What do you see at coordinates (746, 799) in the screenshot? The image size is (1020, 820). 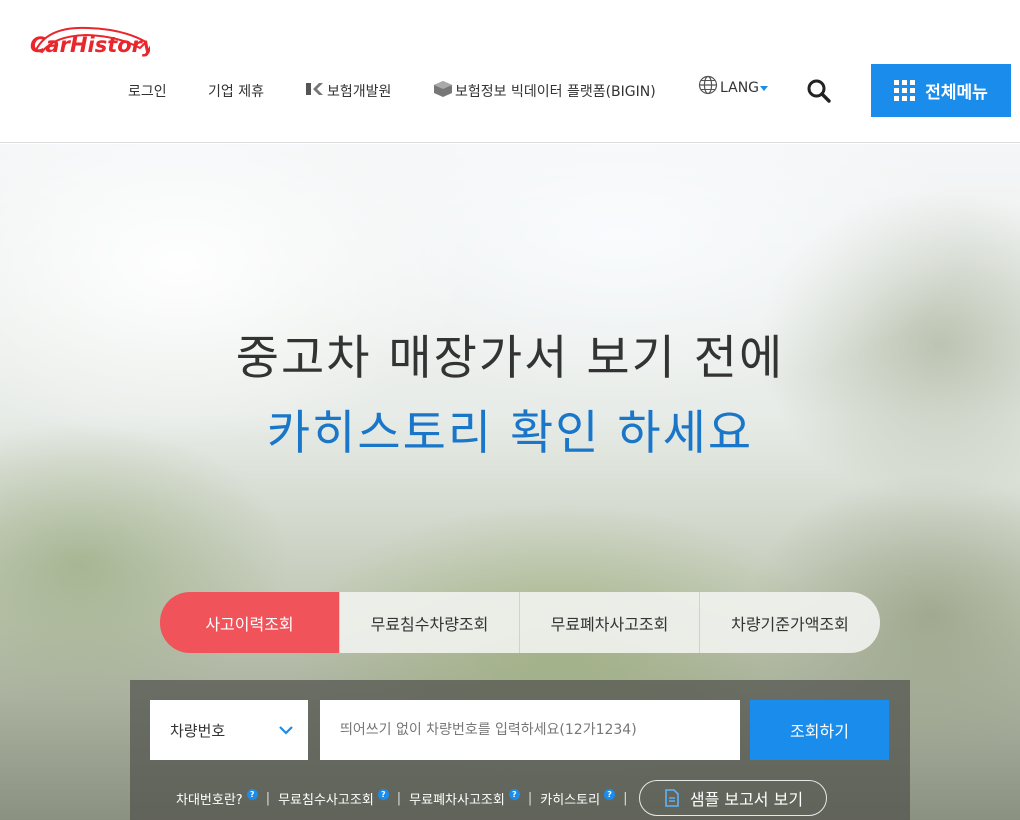 I see `sample-report-label: 샘플 보고서 보기` at bounding box center [746, 799].